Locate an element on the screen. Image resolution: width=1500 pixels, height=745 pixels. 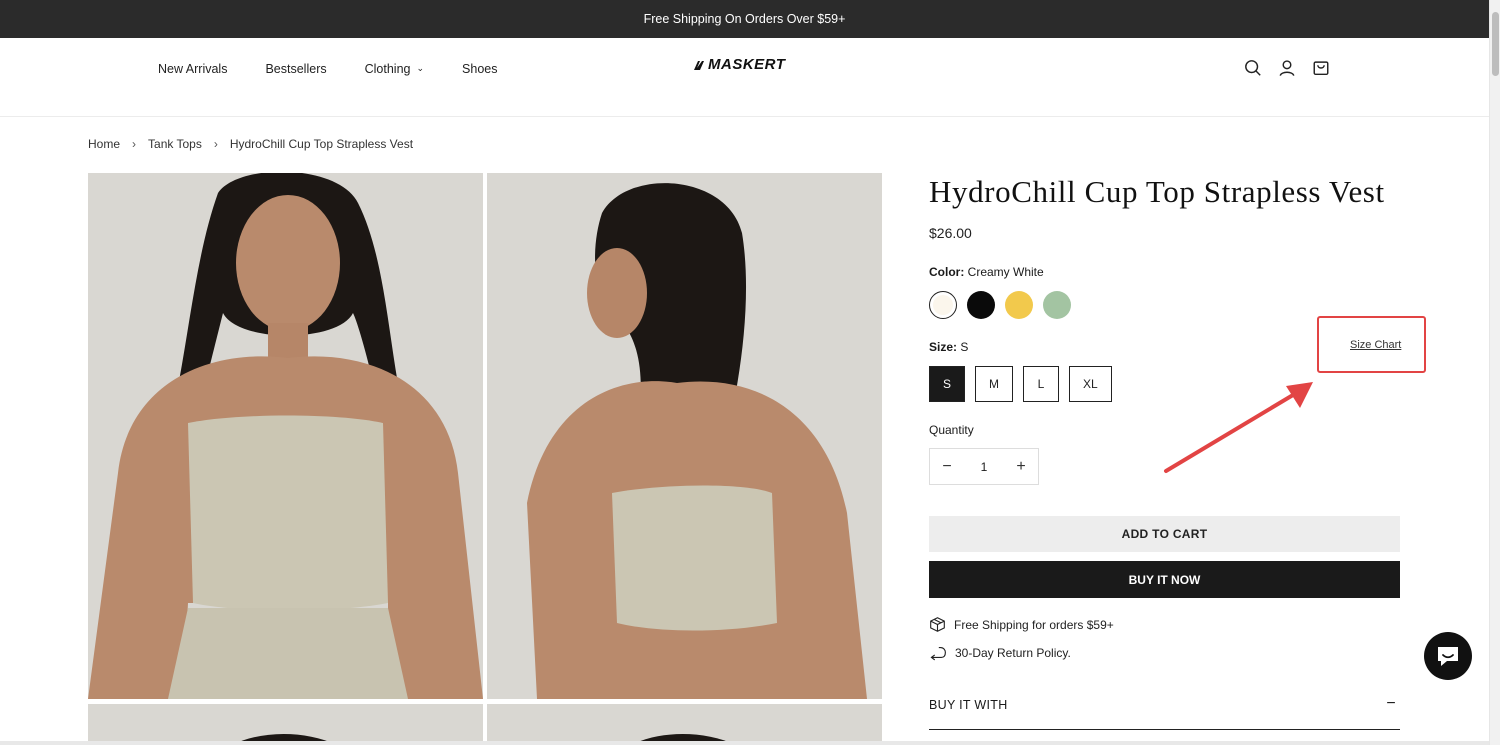
accordion-title: BUY IT WITH is located at coordinates (968, 705).